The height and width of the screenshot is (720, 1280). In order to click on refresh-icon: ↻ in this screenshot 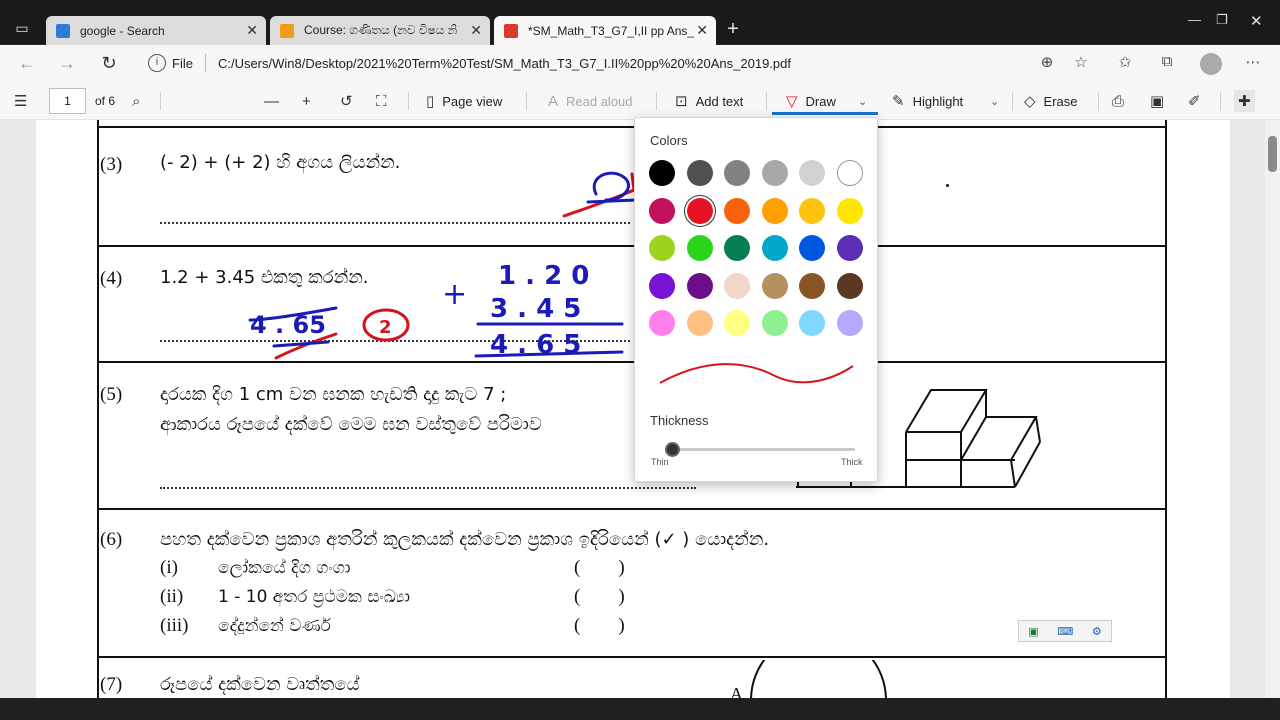, I will do `click(109, 63)`.